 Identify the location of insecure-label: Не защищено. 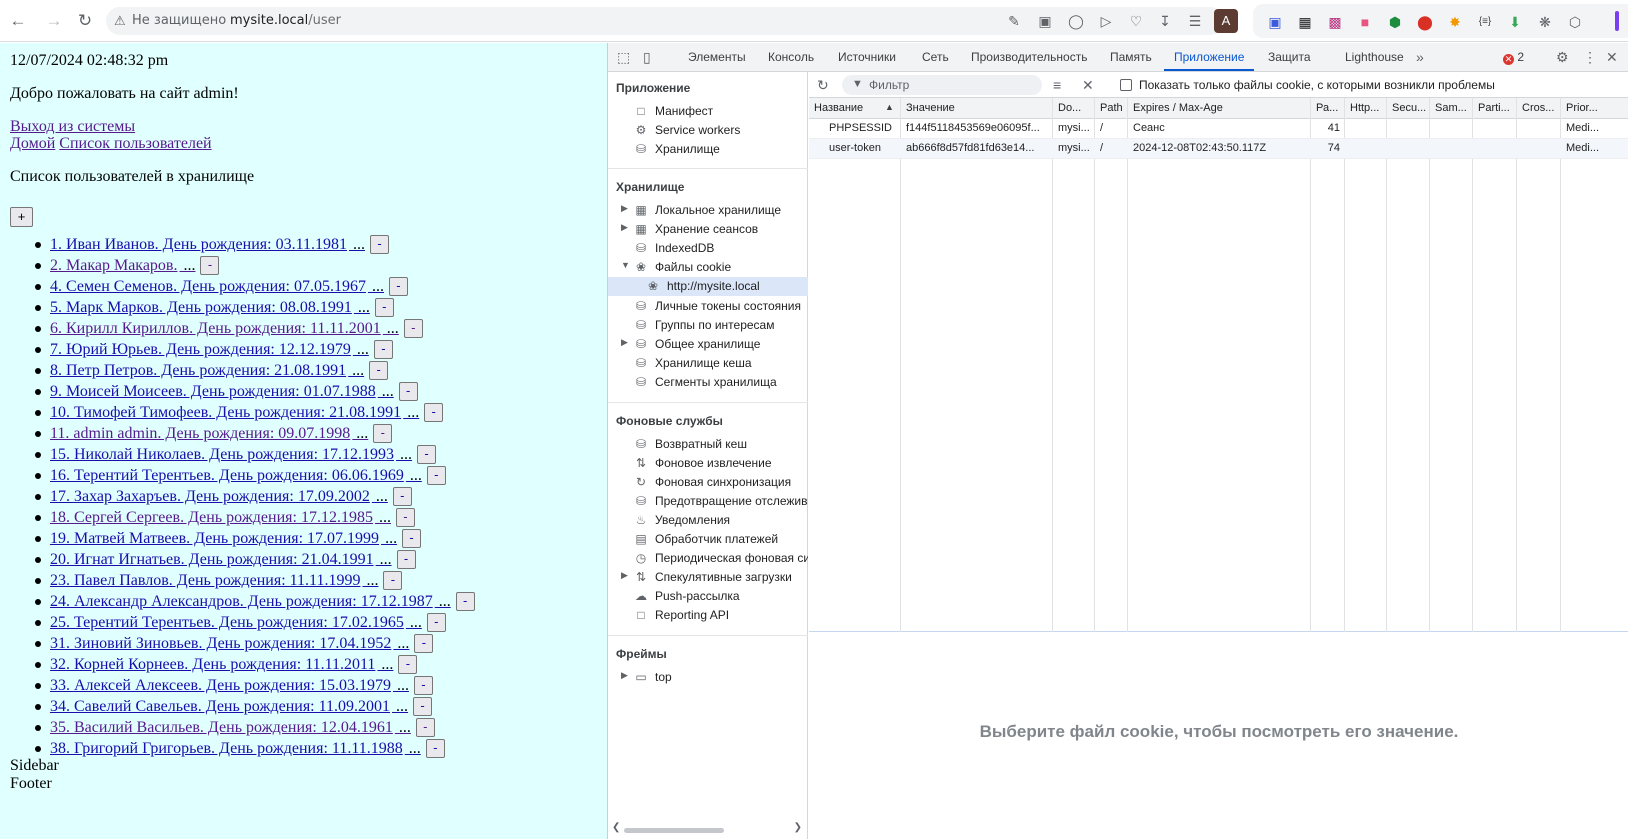
(179, 20).